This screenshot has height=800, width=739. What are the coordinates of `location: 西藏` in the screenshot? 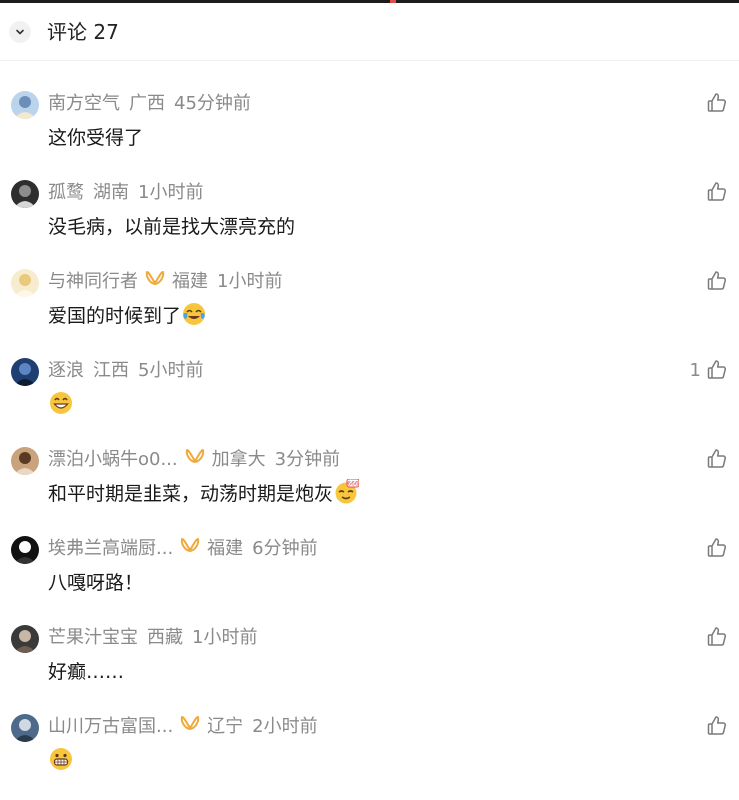 It's located at (165, 637).